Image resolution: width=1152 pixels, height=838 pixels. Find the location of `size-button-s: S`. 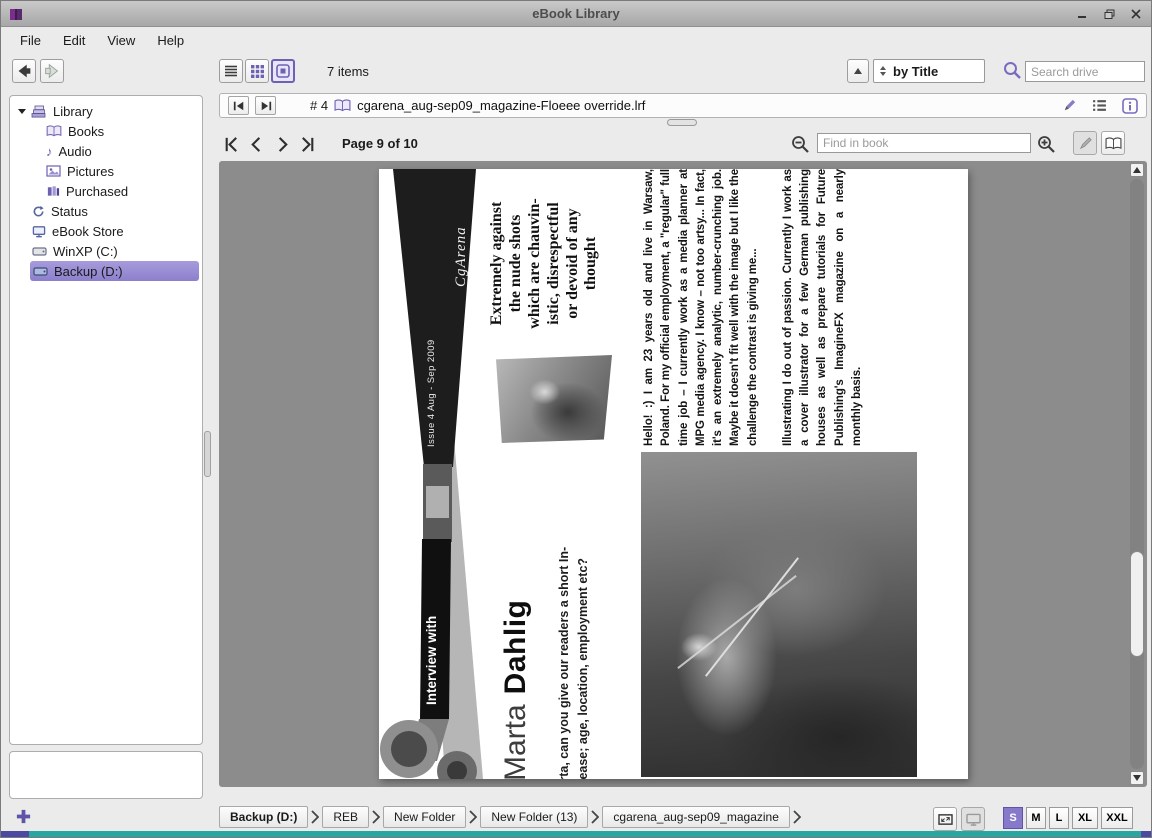

size-button-s: S is located at coordinates (1013, 818).